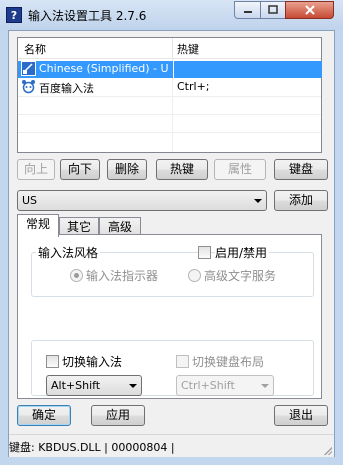 The width and height of the screenshot is (343, 465). Describe the element at coordinates (240, 169) in the screenshot. I see `properties-button: 属性` at that location.